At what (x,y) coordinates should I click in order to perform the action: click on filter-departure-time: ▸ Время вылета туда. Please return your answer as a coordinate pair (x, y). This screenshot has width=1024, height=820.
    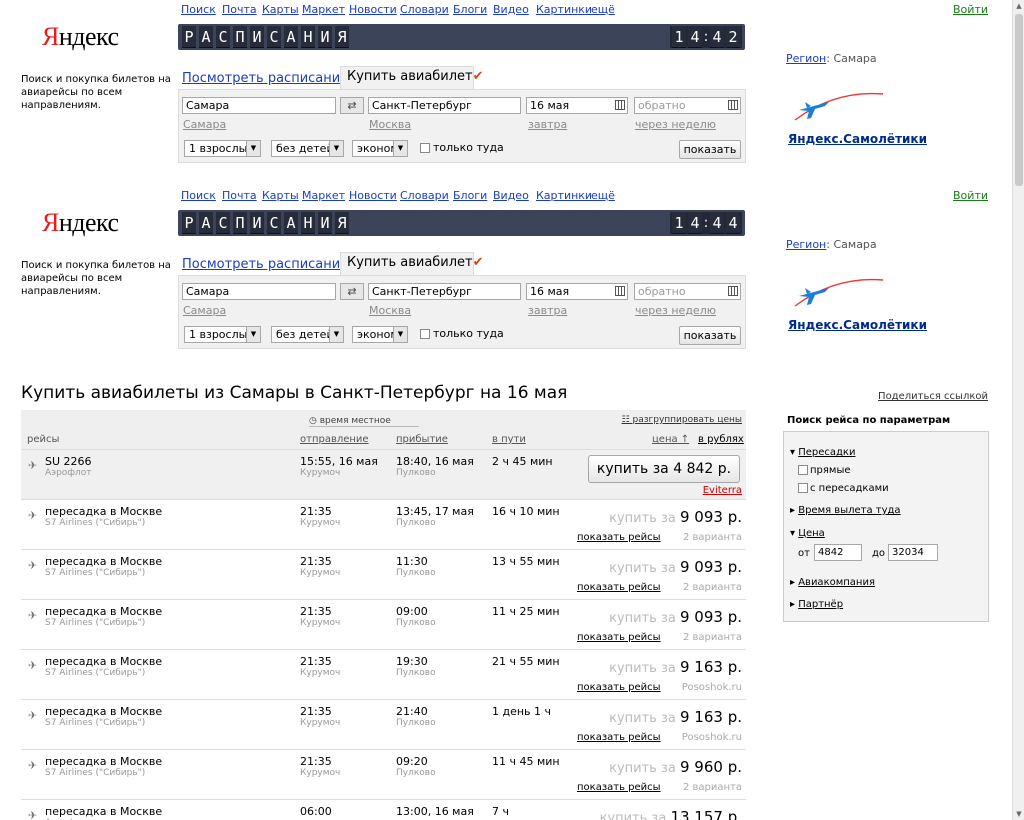
    Looking at the image, I should click on (845, 510).